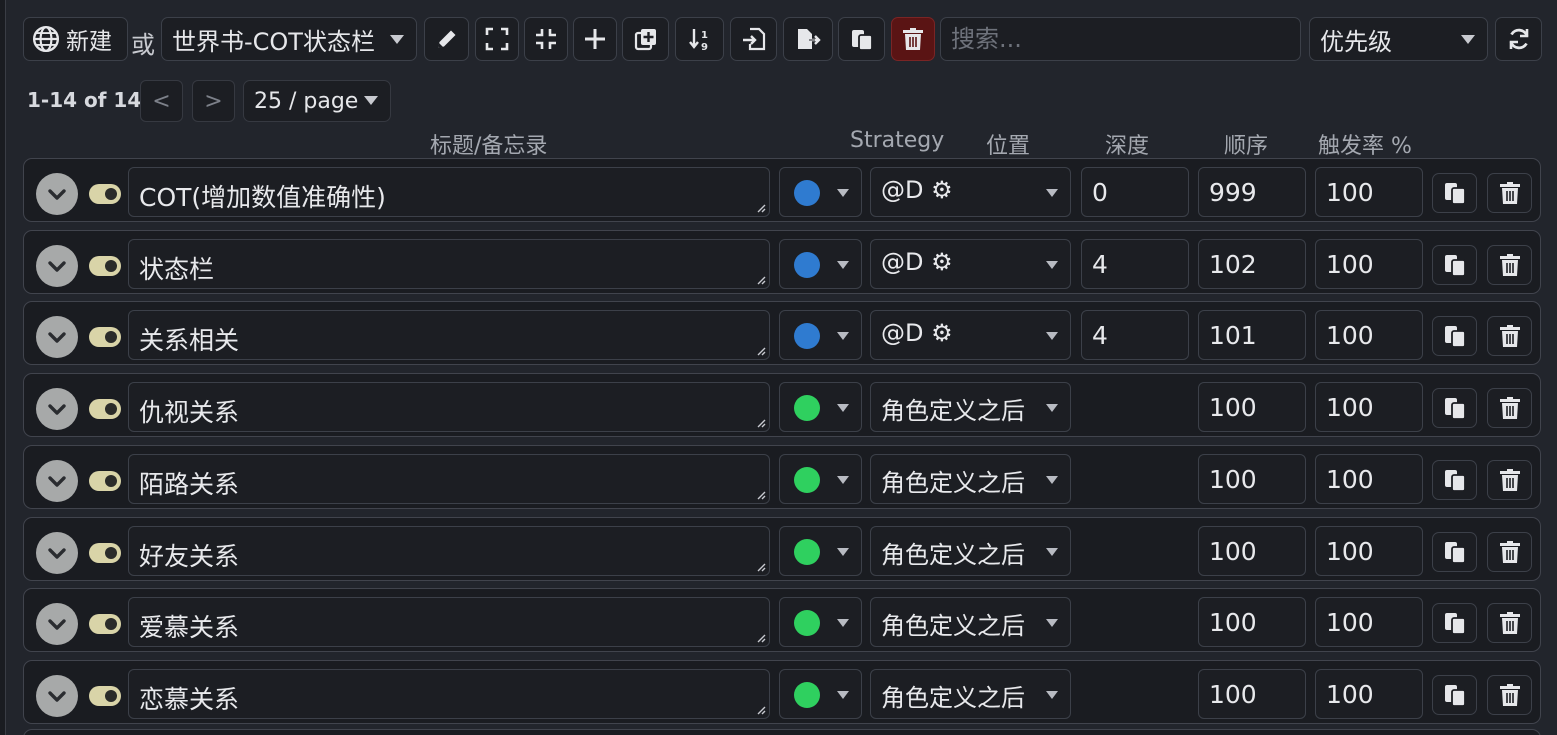  What do you see at coordinates (1120, 39) in the screenshot?
I see `search-input` at bounding box center [1120, 39].